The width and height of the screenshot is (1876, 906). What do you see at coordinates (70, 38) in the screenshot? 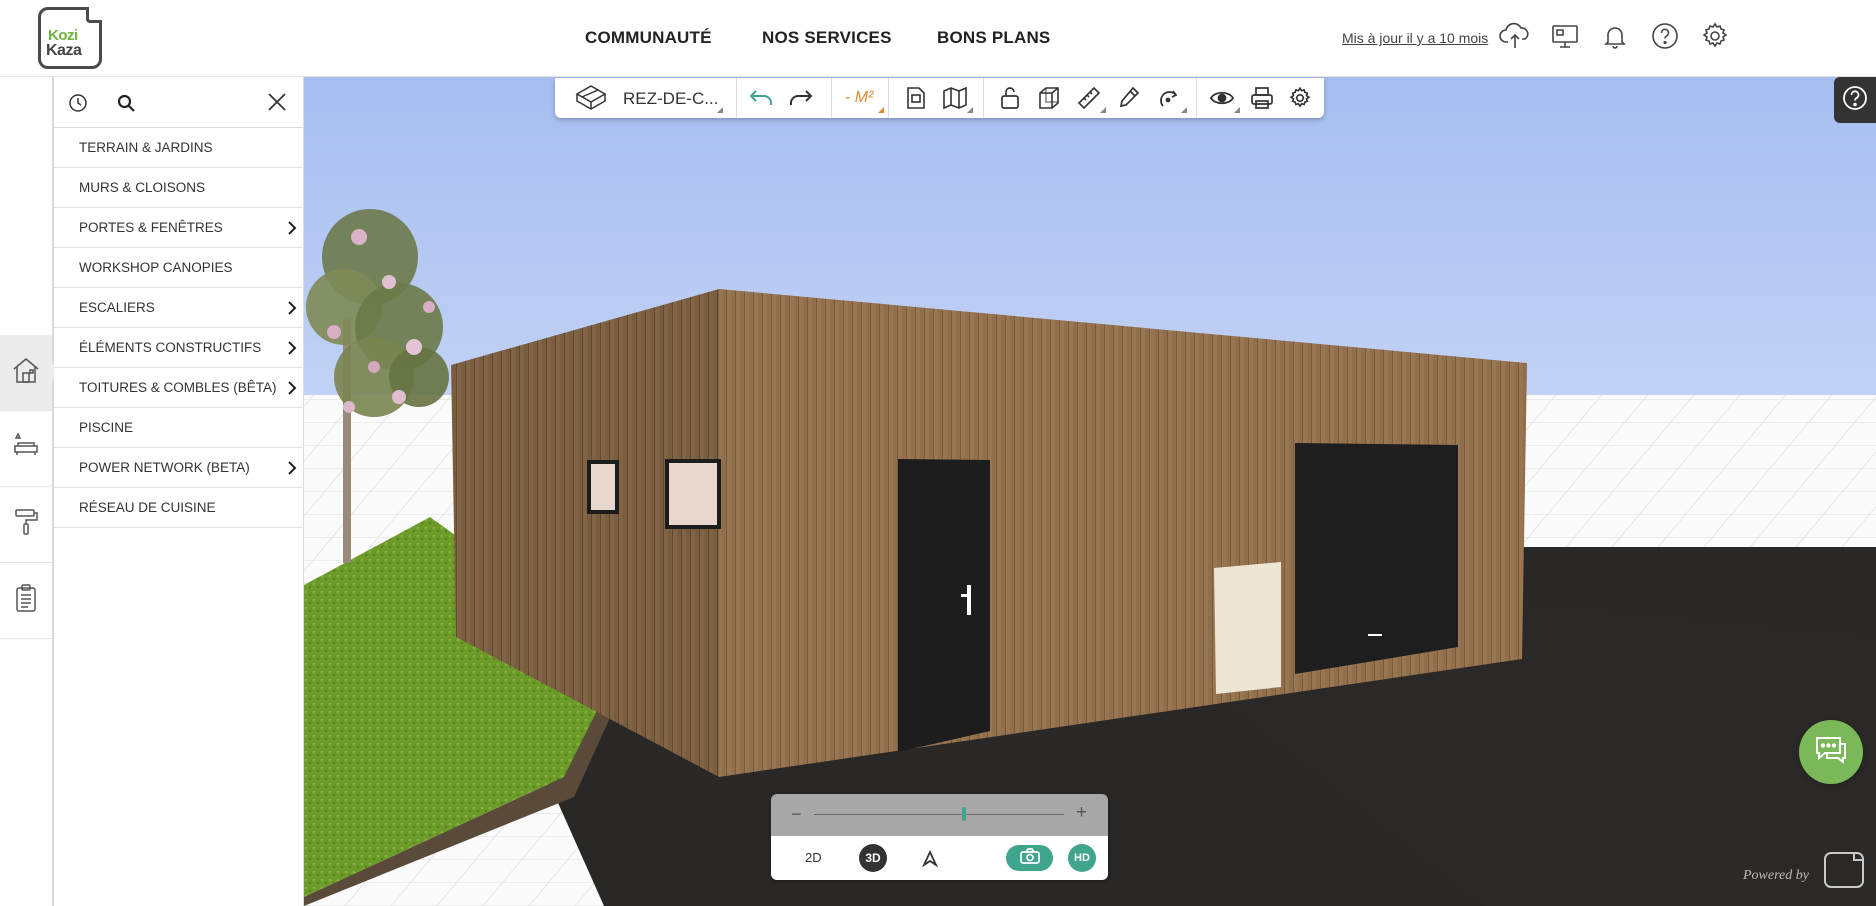
I see `kozikaza-logo: Kozi Kaza` at bounding box center [70, 38].